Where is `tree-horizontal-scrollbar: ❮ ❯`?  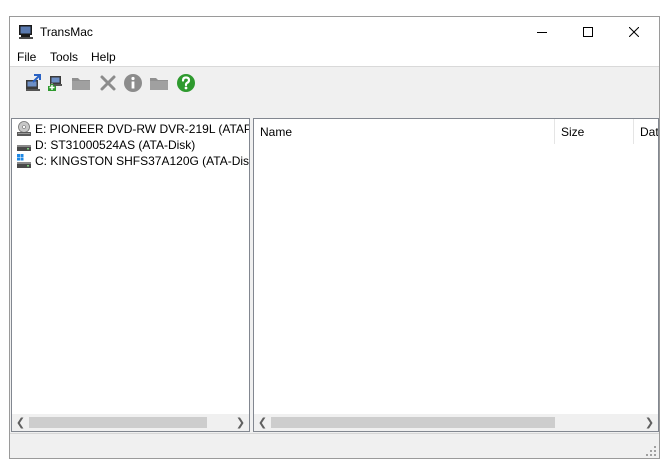 tree-horizontal-scrollbar: ❮ ❯ is located at coordinates (130, 422).